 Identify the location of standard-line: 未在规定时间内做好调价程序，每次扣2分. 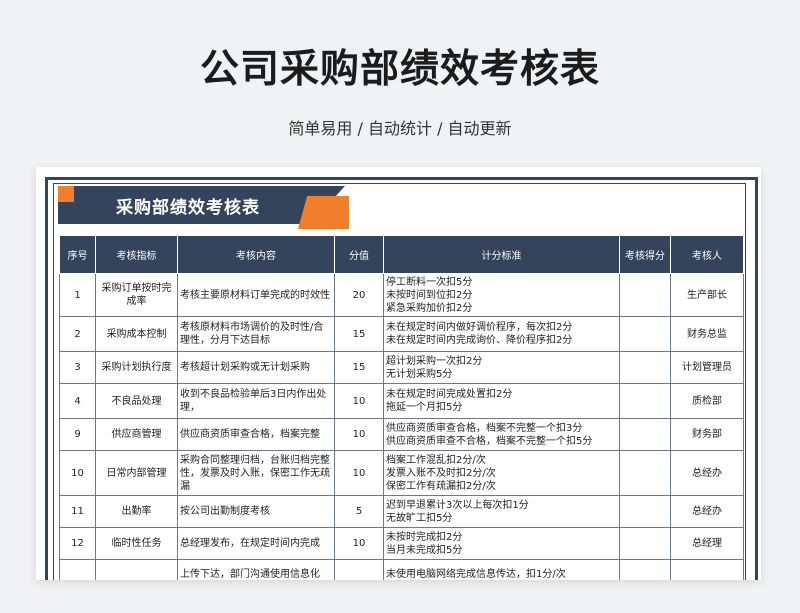
(479, 327).